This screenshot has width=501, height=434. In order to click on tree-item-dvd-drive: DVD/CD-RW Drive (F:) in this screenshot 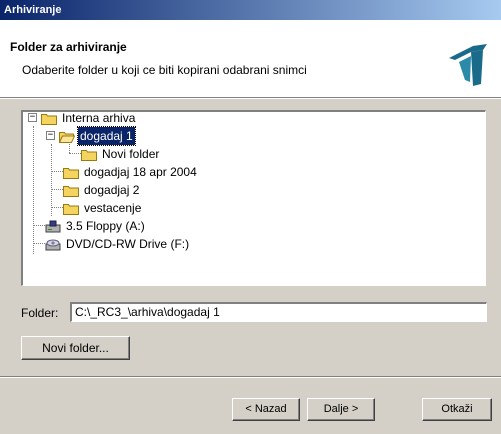, I will do `click(118, 244)`.